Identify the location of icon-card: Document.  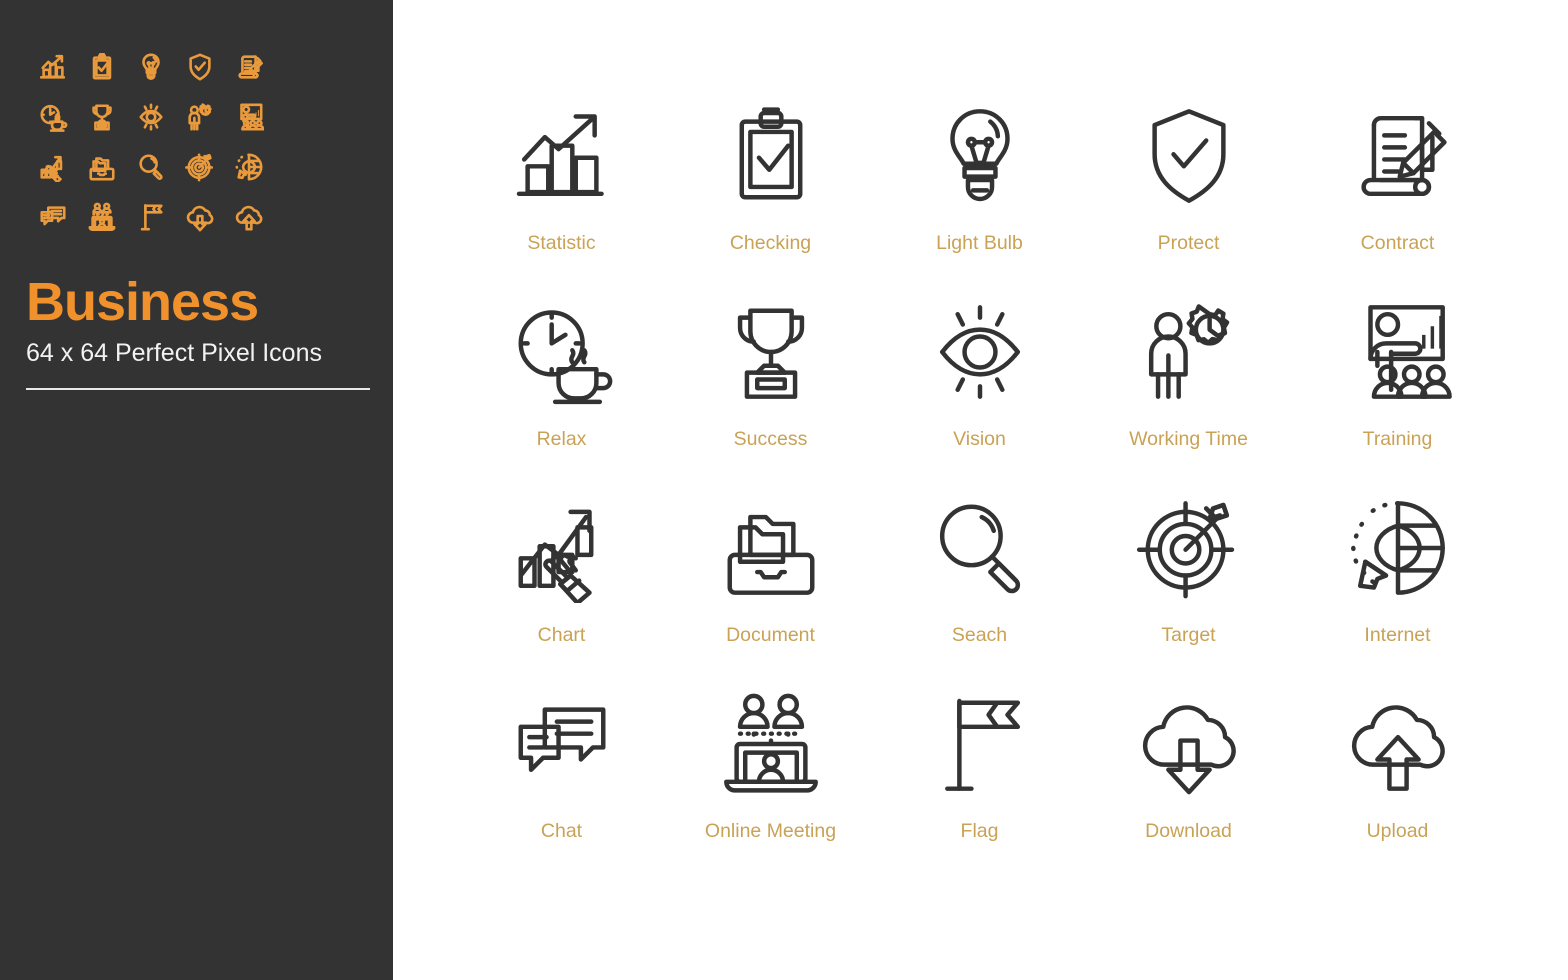
(770, 586).